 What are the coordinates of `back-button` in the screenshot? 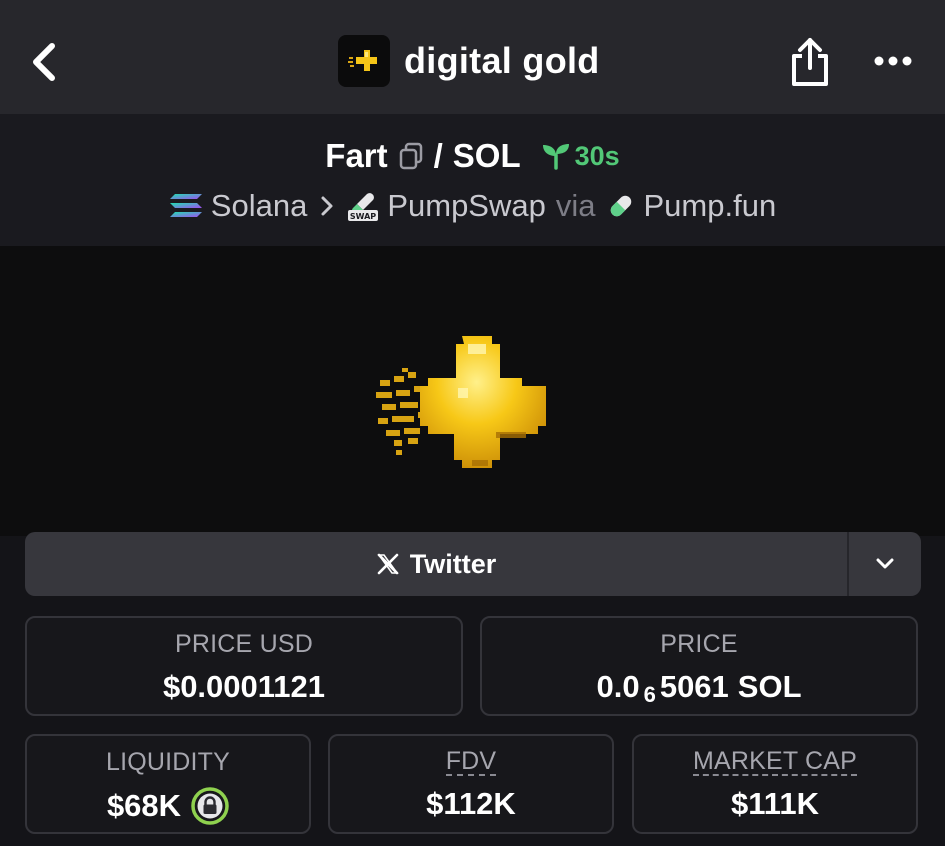 It's located at (44, 62).